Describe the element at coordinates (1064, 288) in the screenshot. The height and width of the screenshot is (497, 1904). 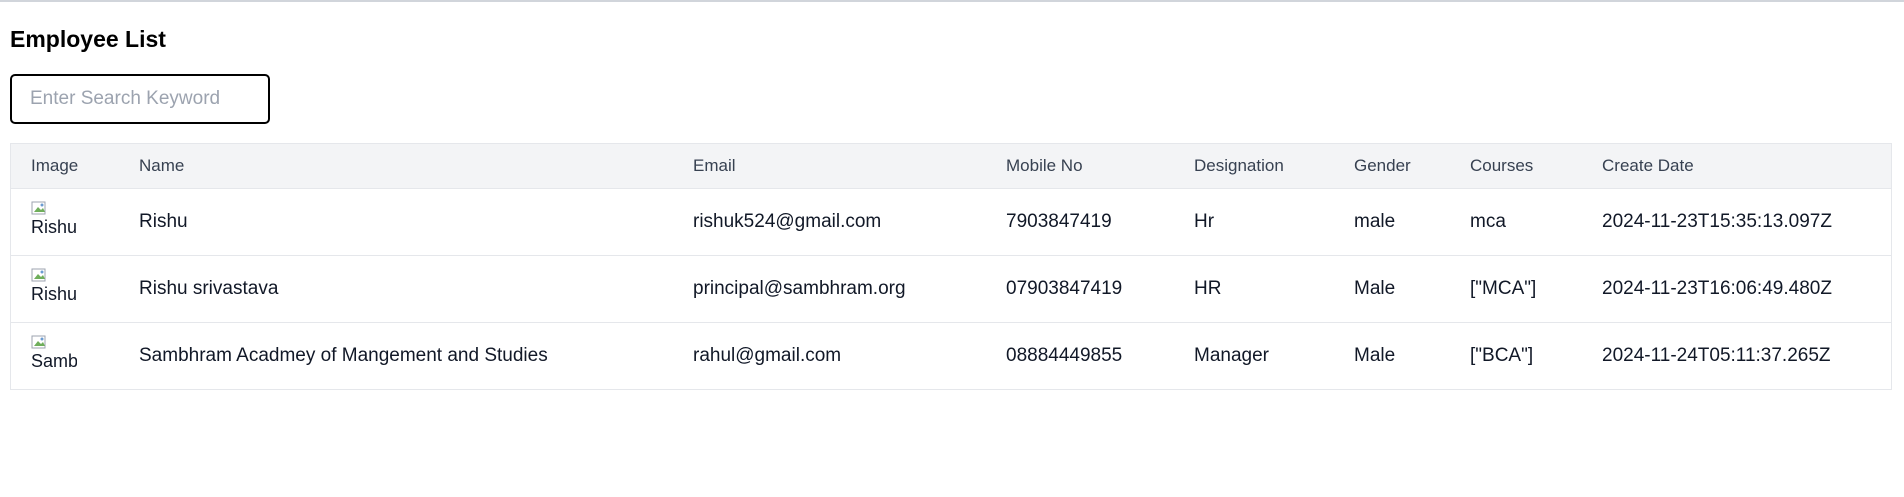
I see `cell-mobile: 07903847419` at that location.